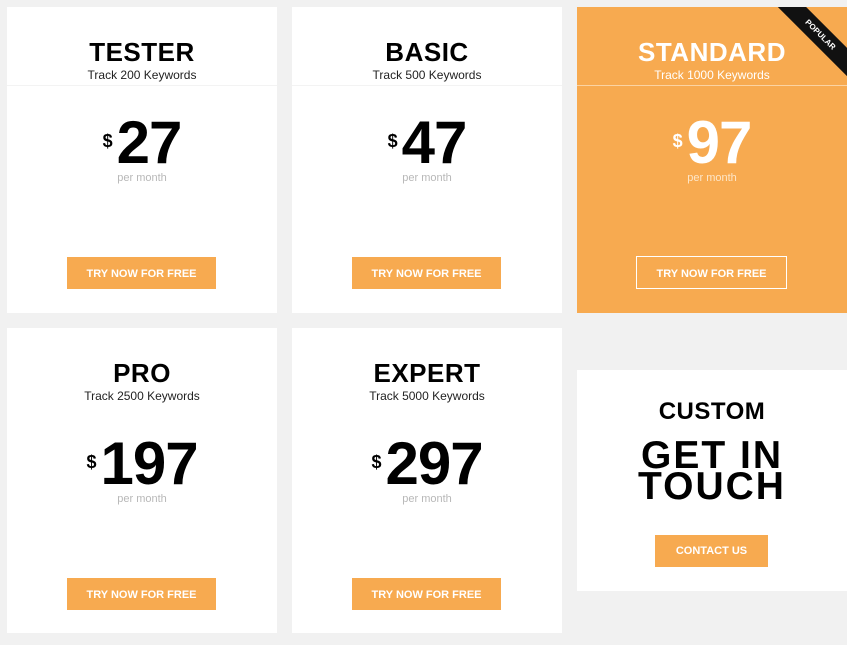  I want to click on plan-name: STANDARD, so click(712, 52).